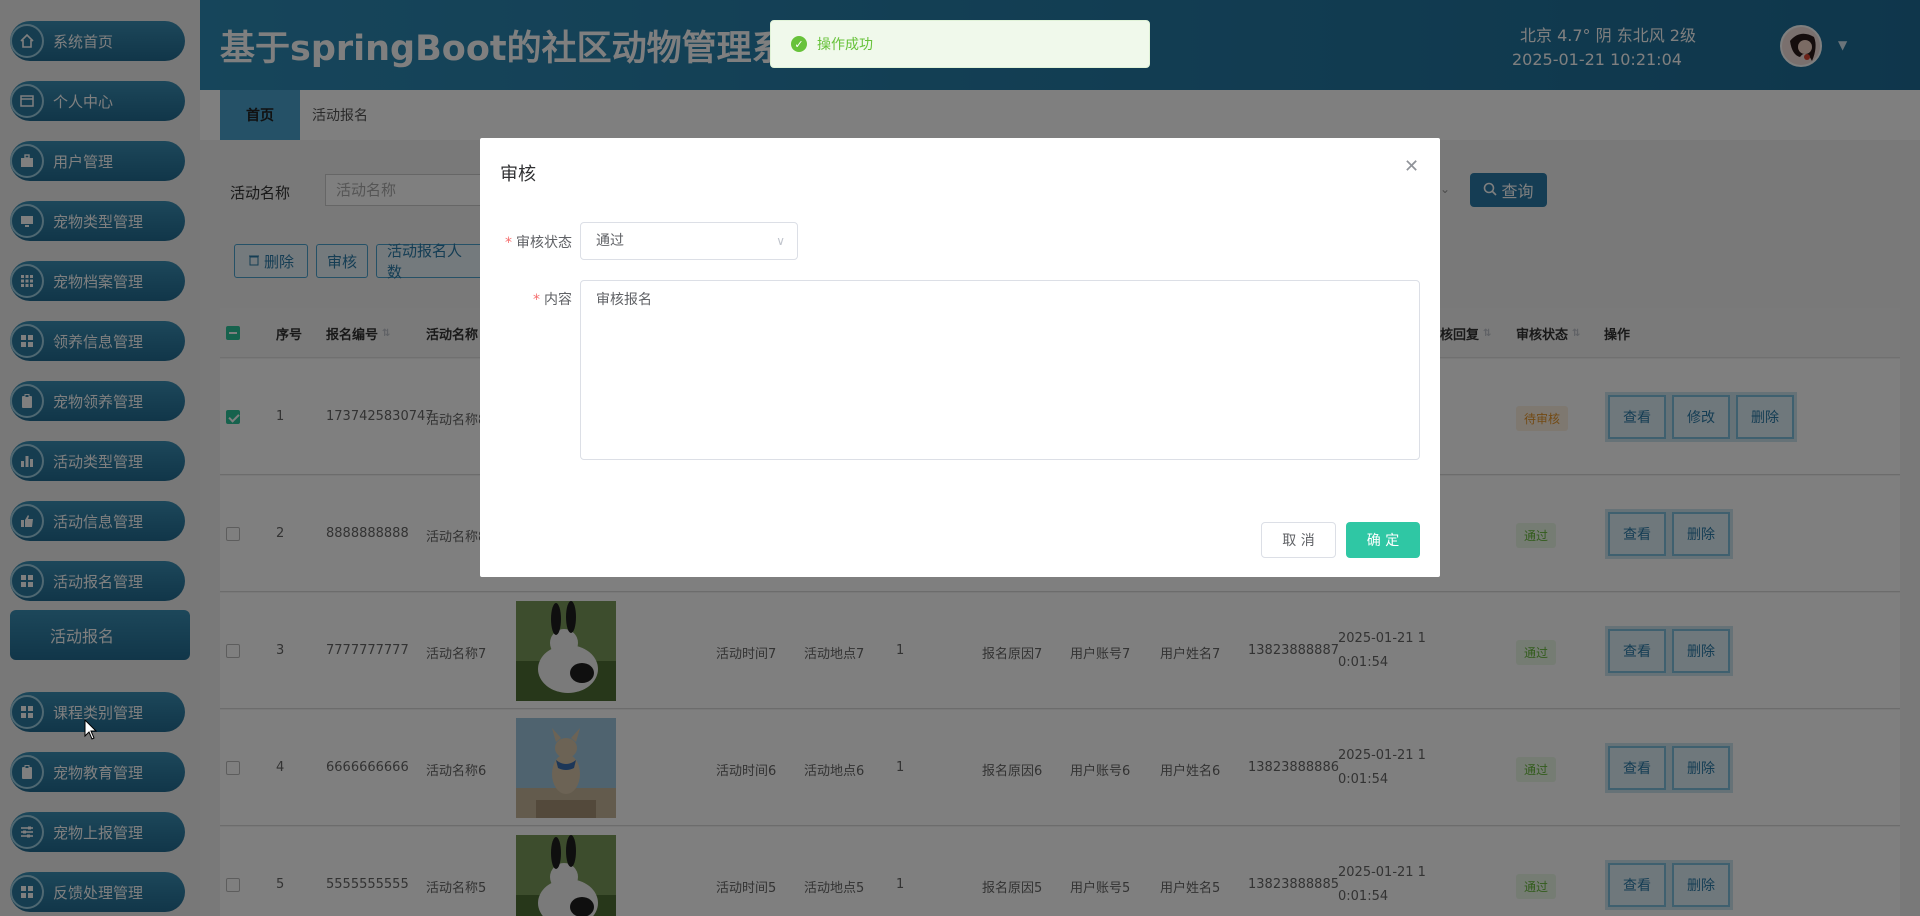 This screenshot has width=1920, height=916. What do you see at coordinates (780, 241) in the screenshot?
I see `chevron-down-icon: ∨` at bounding box center [780, 241].